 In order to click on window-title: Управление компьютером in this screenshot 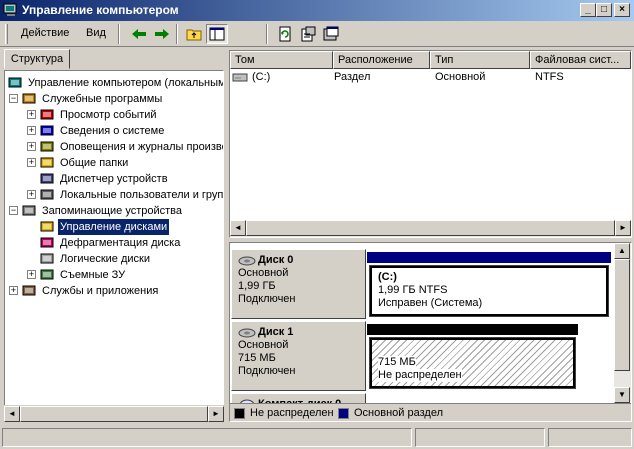, I will do `click(100, 10)`.